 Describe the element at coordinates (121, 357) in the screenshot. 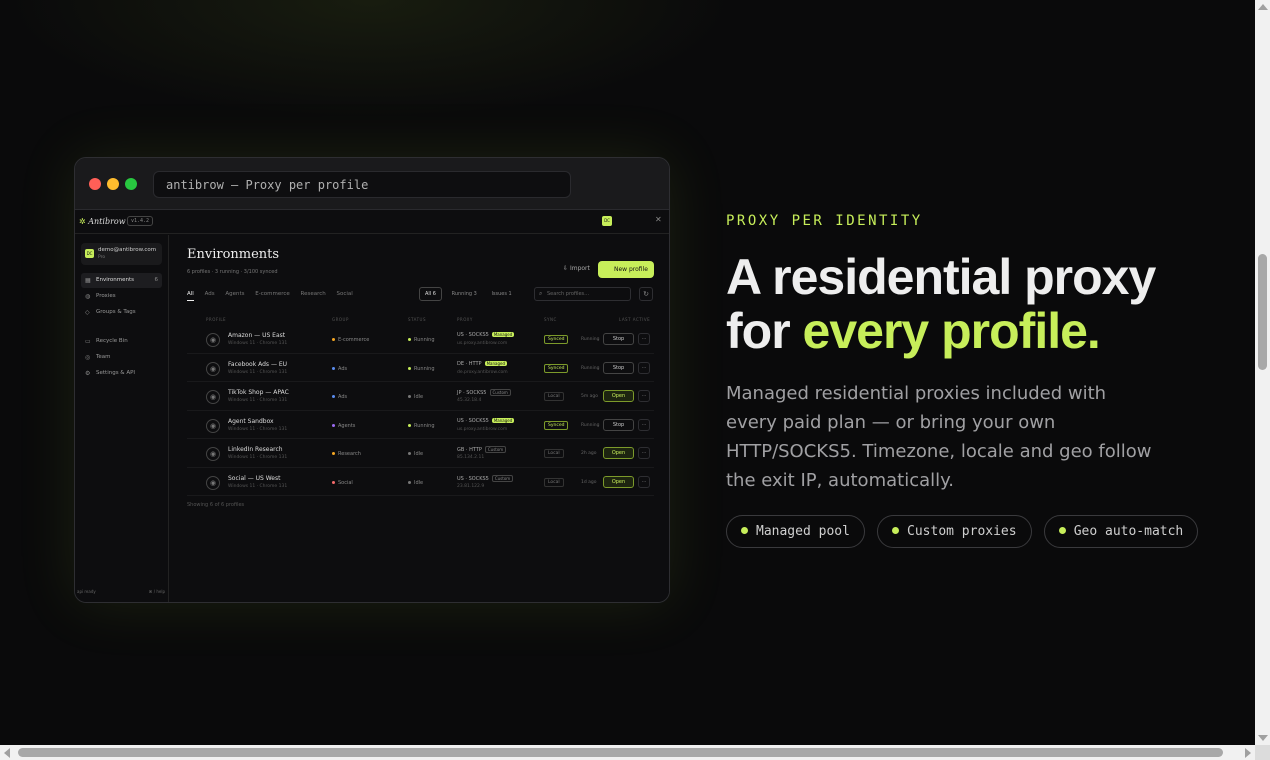

I see `sidebar-item-team: ◎ Team` at that location.